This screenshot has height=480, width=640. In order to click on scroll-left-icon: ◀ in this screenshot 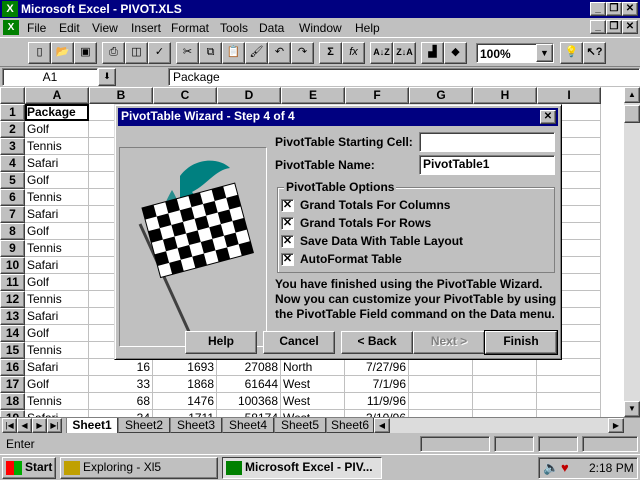, I will do `click(382, 425)`.